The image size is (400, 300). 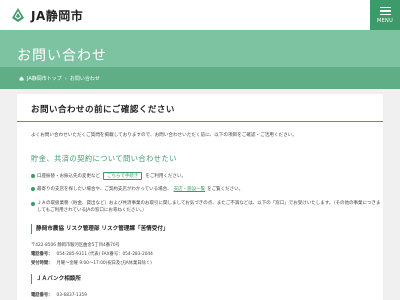 I want to click on home-icon, so click(x=21, y=78).